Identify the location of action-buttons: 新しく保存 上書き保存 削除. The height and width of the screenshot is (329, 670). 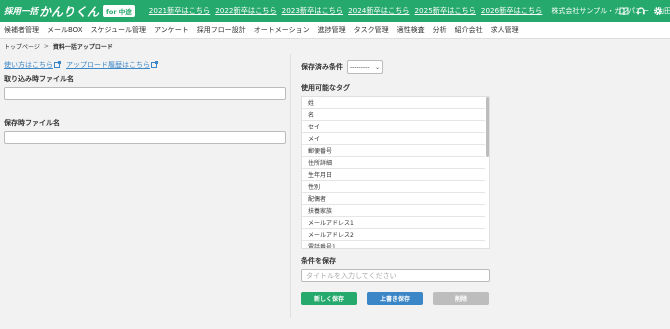
(485, 298).